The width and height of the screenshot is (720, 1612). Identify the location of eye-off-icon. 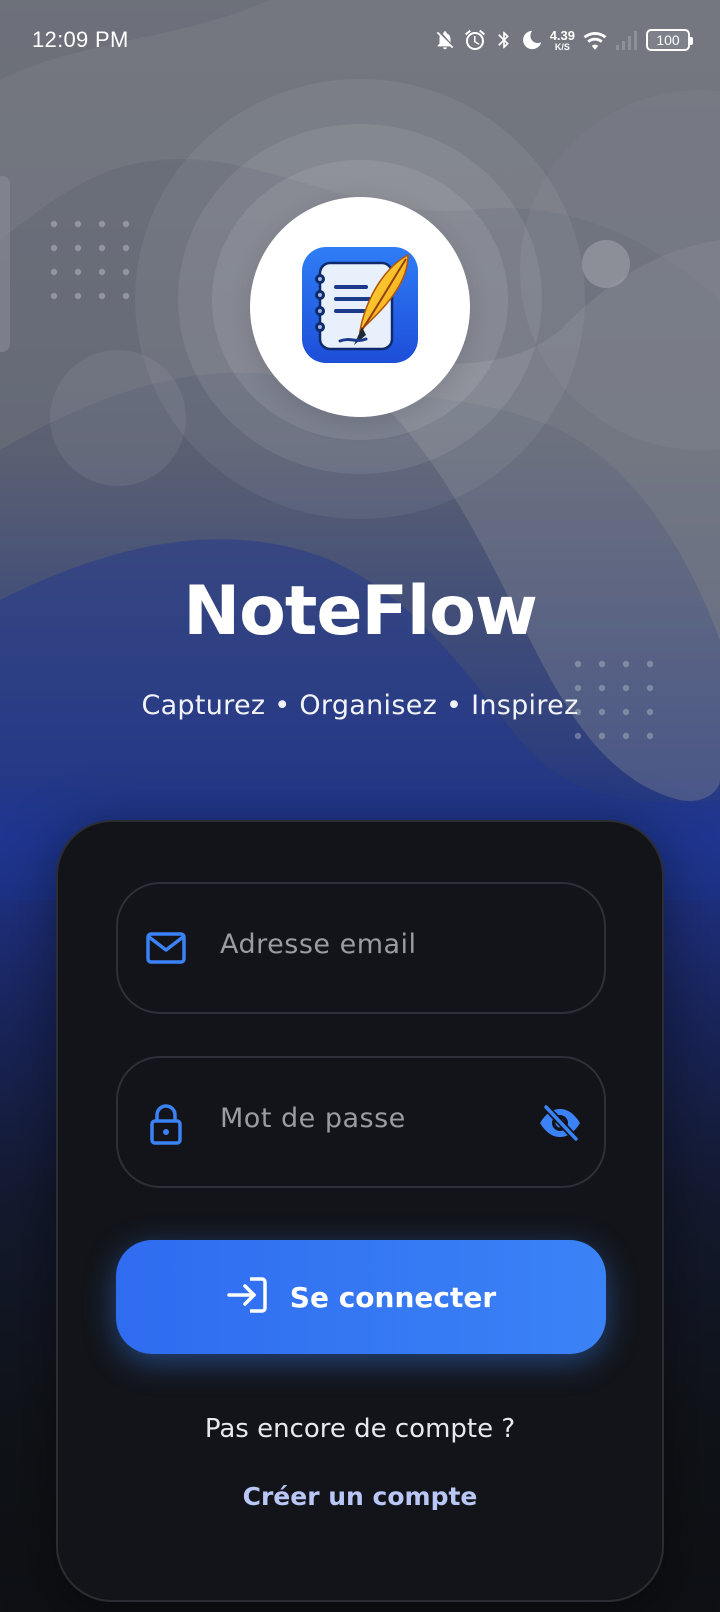
(560, 1125).